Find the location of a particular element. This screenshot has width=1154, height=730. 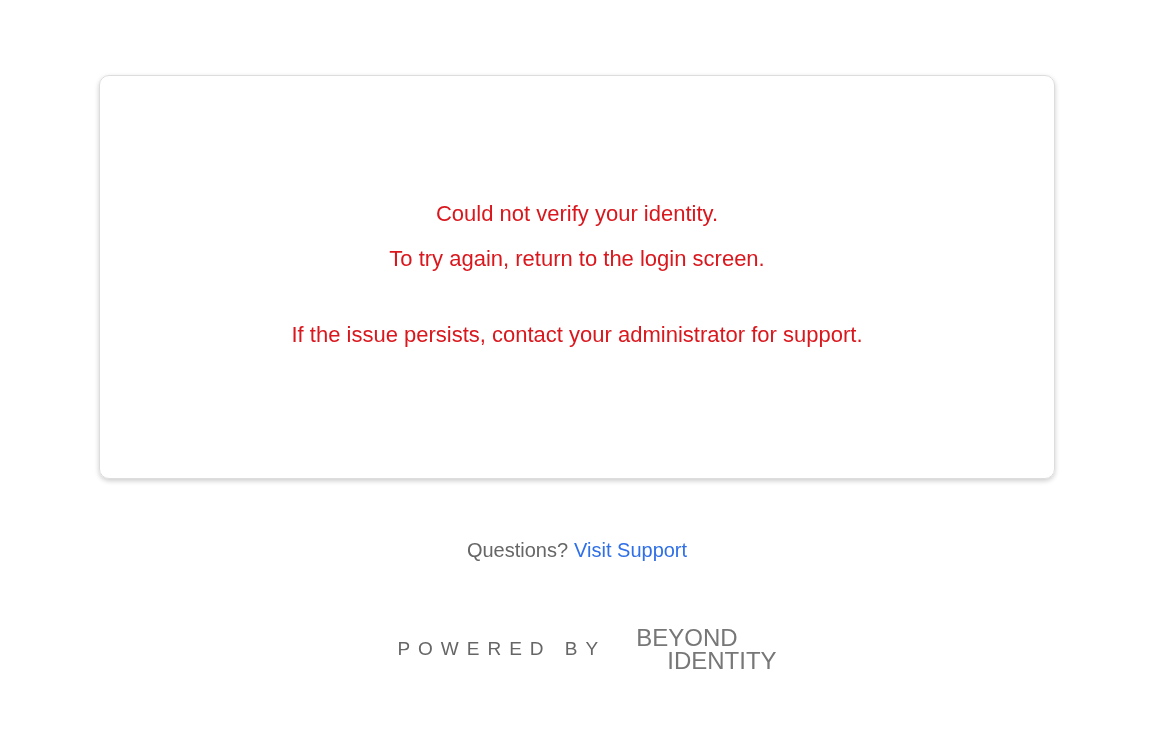

support-prompt: Questions? is located at coordinates (517, 550).